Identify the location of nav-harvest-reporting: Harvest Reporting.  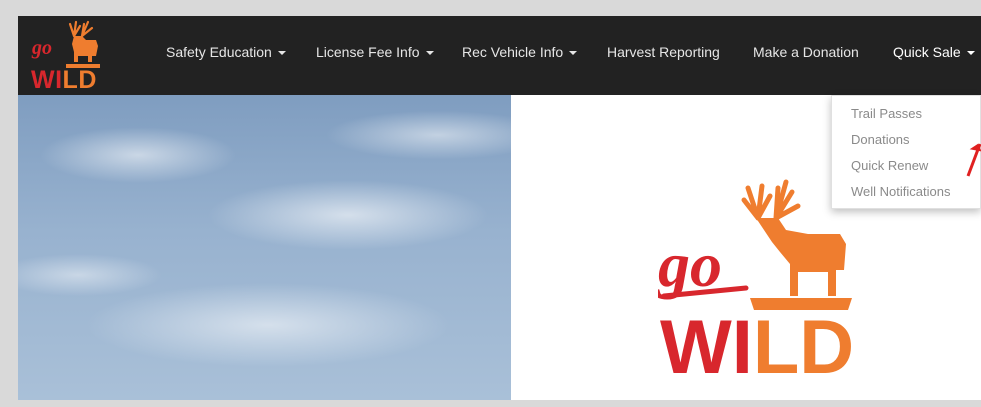
(663, 52).